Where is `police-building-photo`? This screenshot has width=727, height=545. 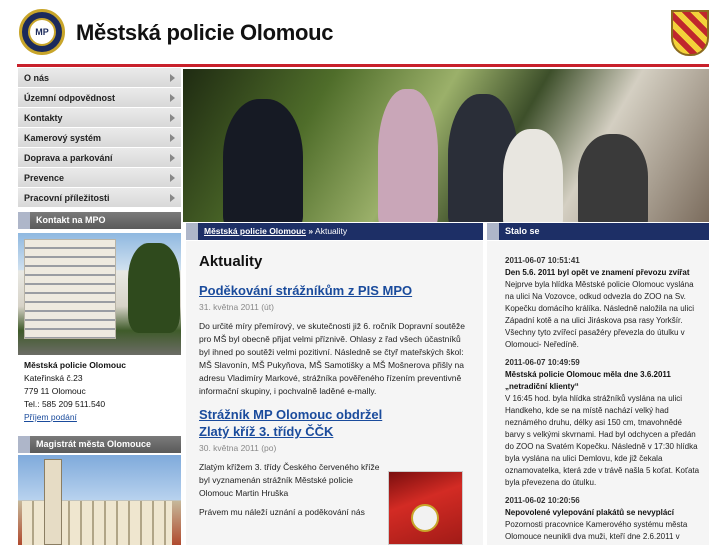
police-building-photo is located at coordinates (99, 294).